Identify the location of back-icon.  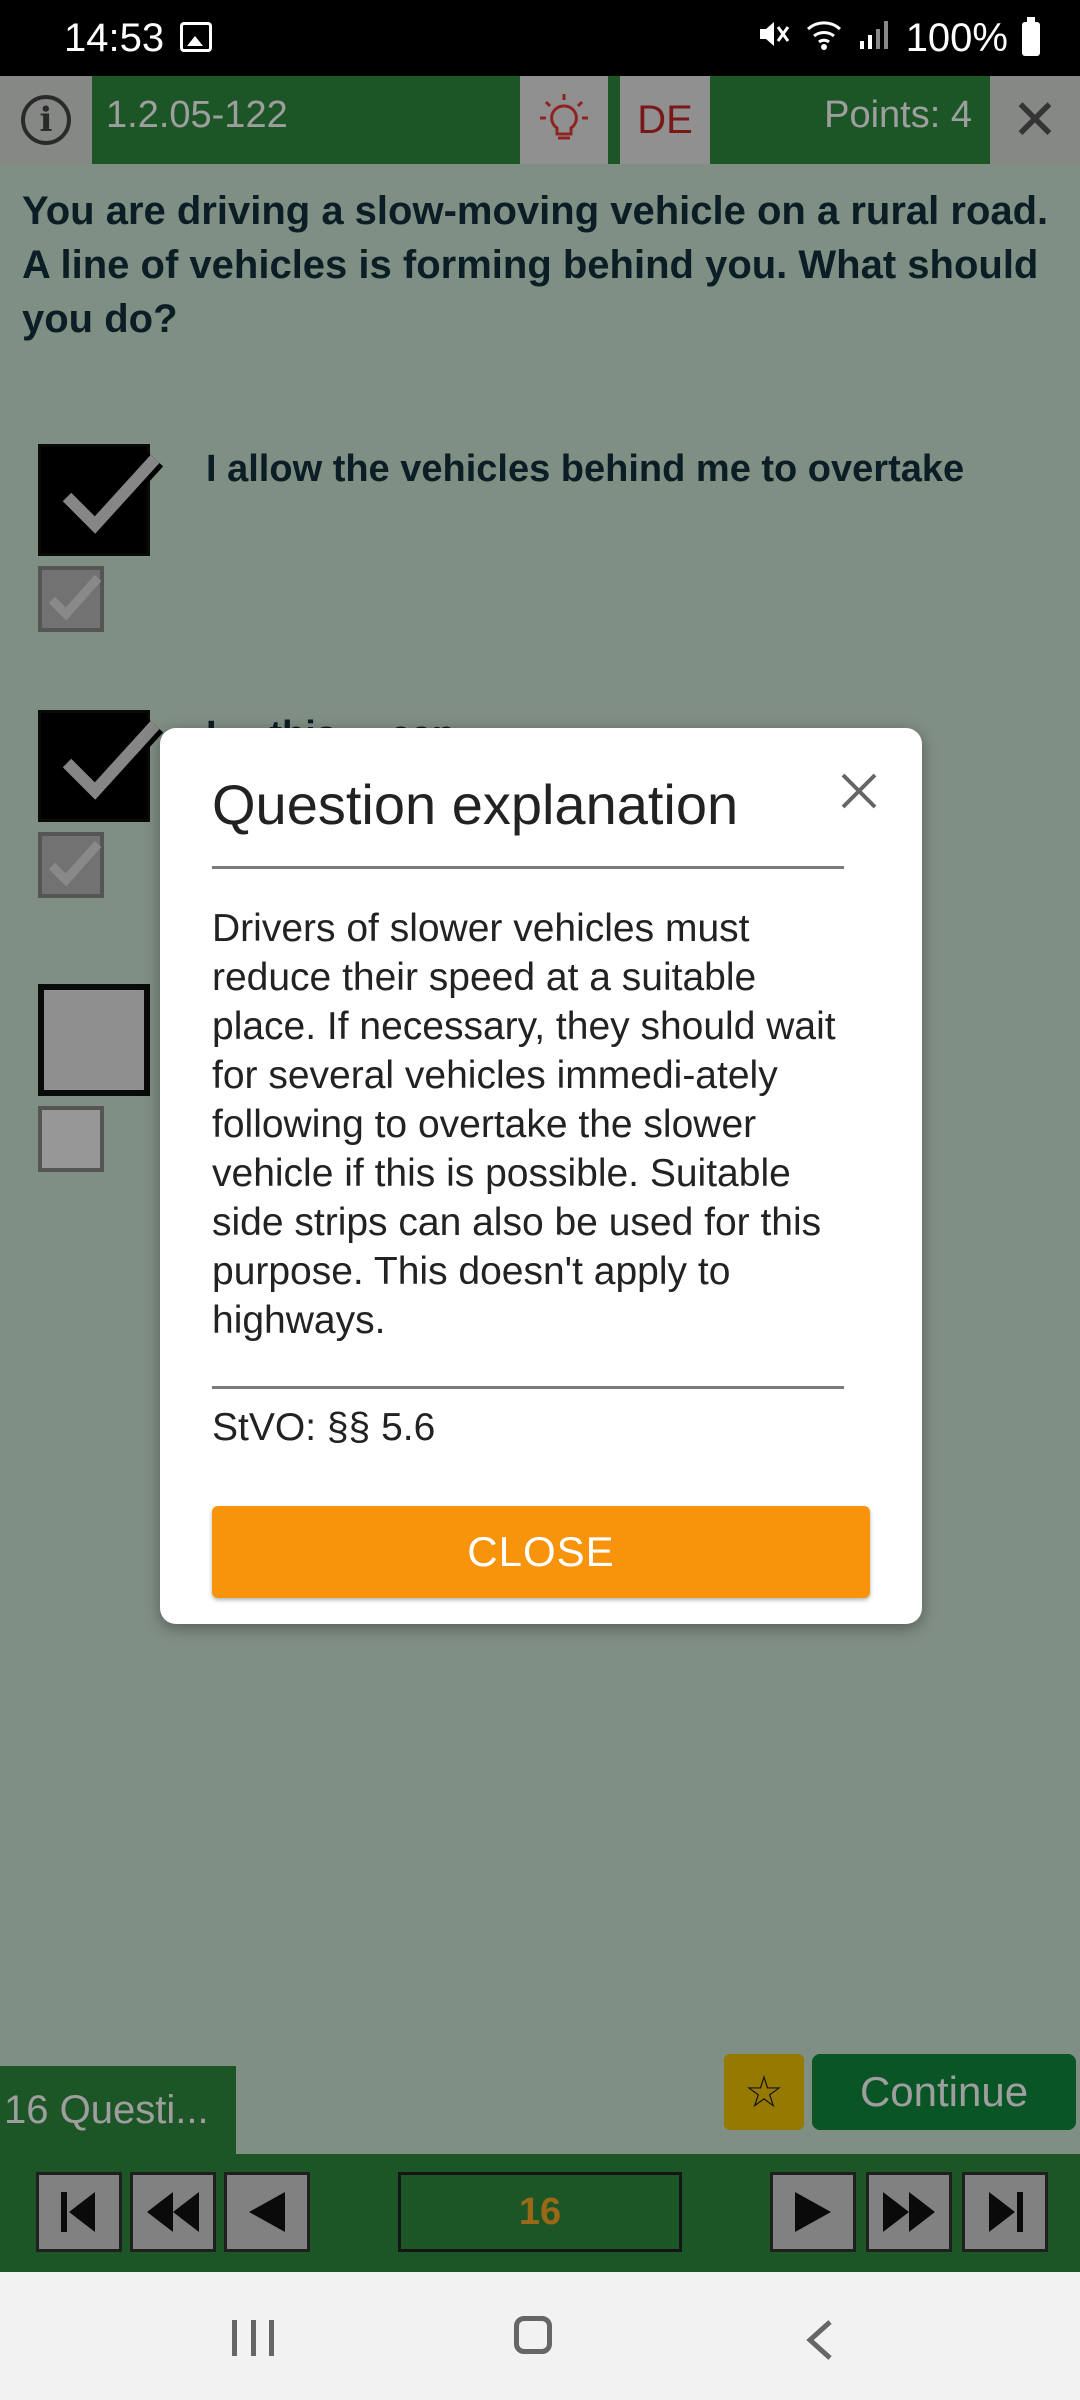
(819, 2342).